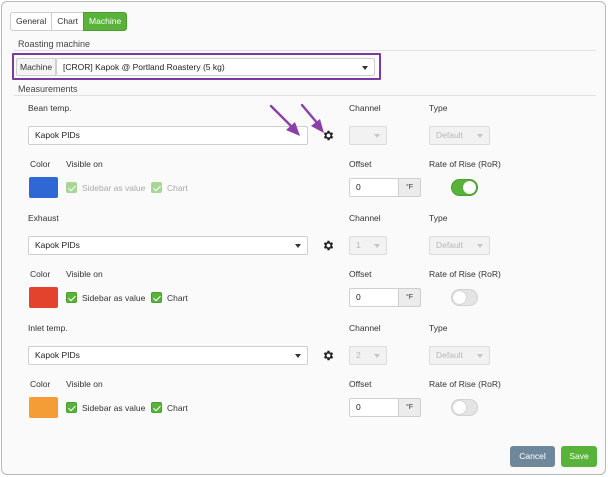 The height and width of the screenshot is (477, 608). I want to click on color-swatch-orange, so click(43, 407).